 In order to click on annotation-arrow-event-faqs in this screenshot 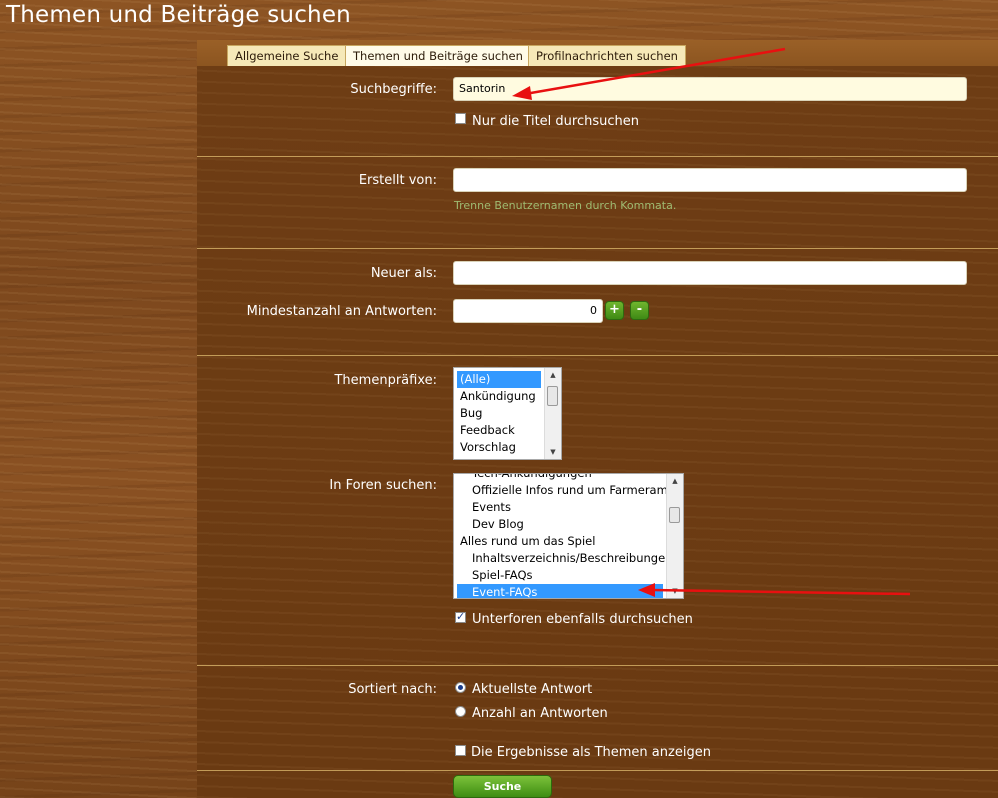, I will do `click(774, 590)`.